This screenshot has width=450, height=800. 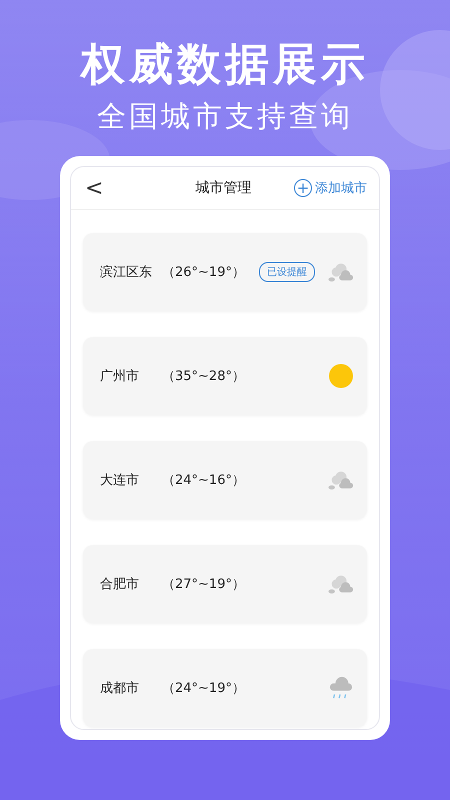 What do you see at coordinates (330, 188) in the screenshot?
I see `add-city-button: + 添加城市` at bounding box center [330, 188].